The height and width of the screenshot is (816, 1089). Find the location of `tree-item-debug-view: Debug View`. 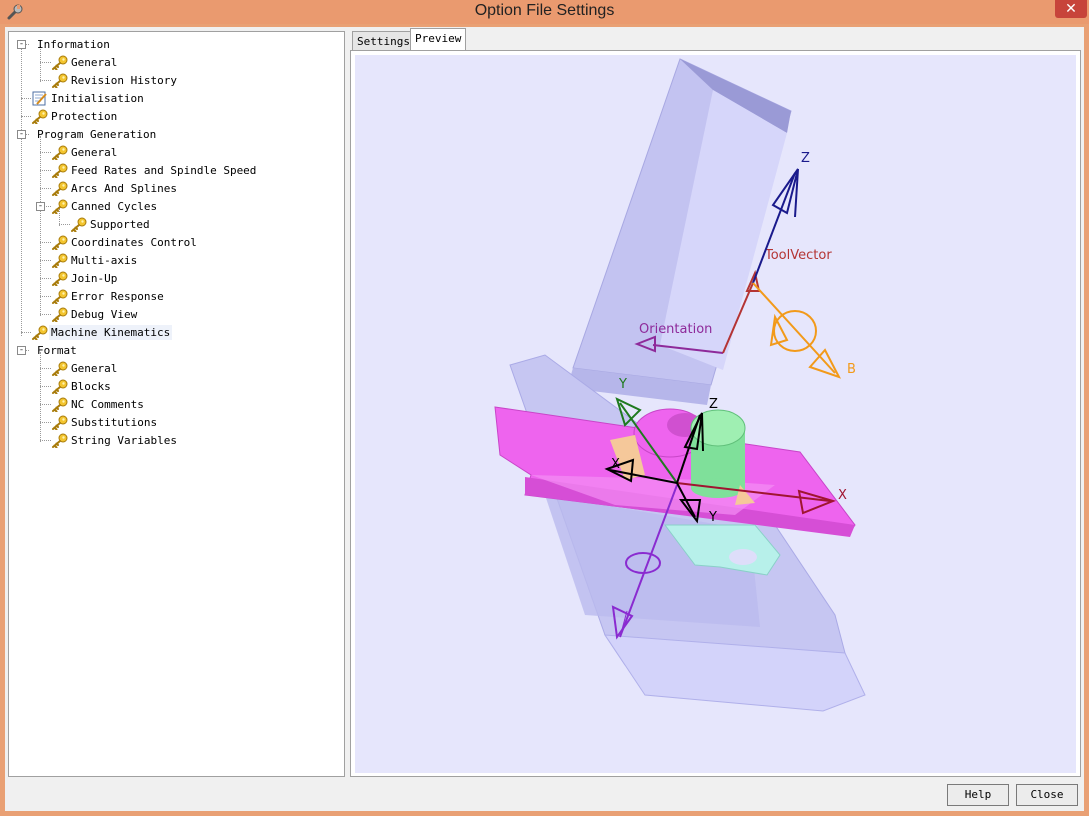

tree-item-debug-view: Debug View is located at coordinates (95, 314).